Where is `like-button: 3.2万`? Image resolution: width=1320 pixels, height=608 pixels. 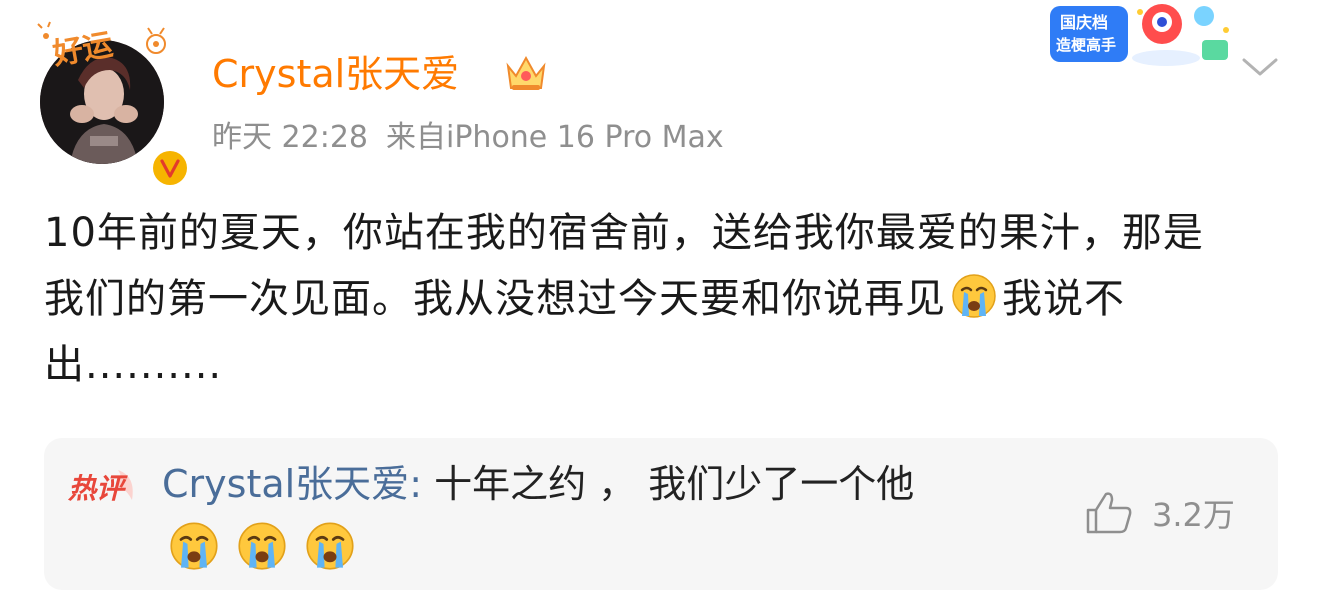
like-button: 3.2万 is located at coordinates (1159, 513).